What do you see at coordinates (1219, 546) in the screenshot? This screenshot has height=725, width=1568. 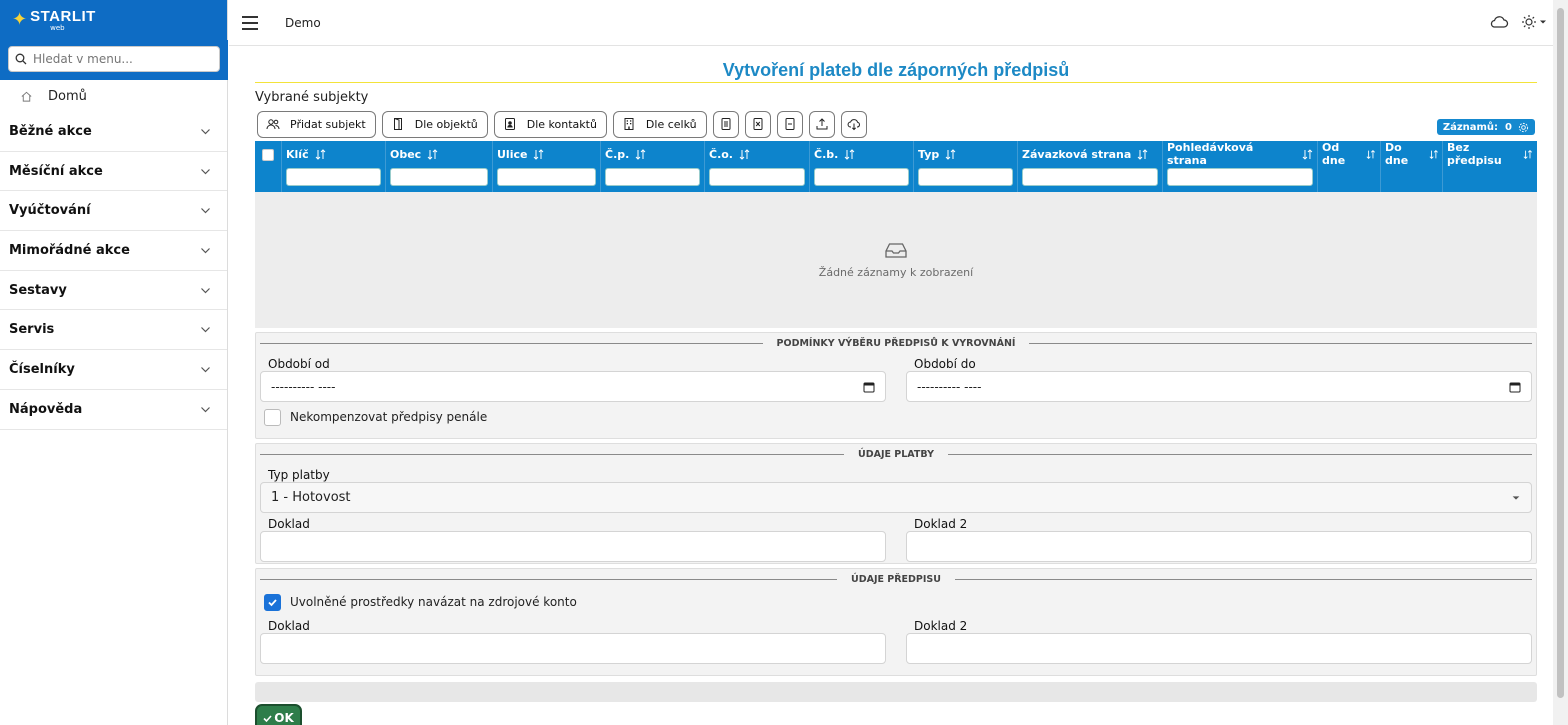 I see `payment-doc2-input` at bounding box center [1219, 546].